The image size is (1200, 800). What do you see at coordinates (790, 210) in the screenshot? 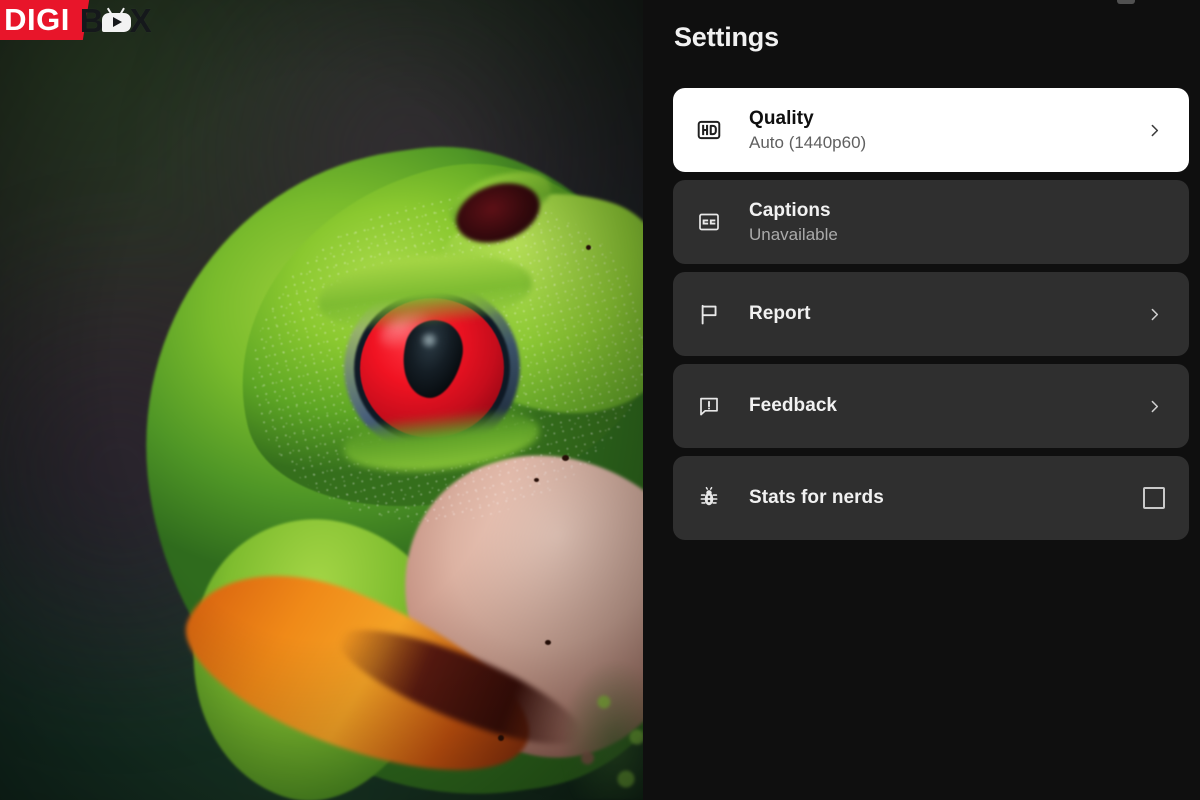
I see `settings-item-label: Captions` at bounding box center [790, 210].